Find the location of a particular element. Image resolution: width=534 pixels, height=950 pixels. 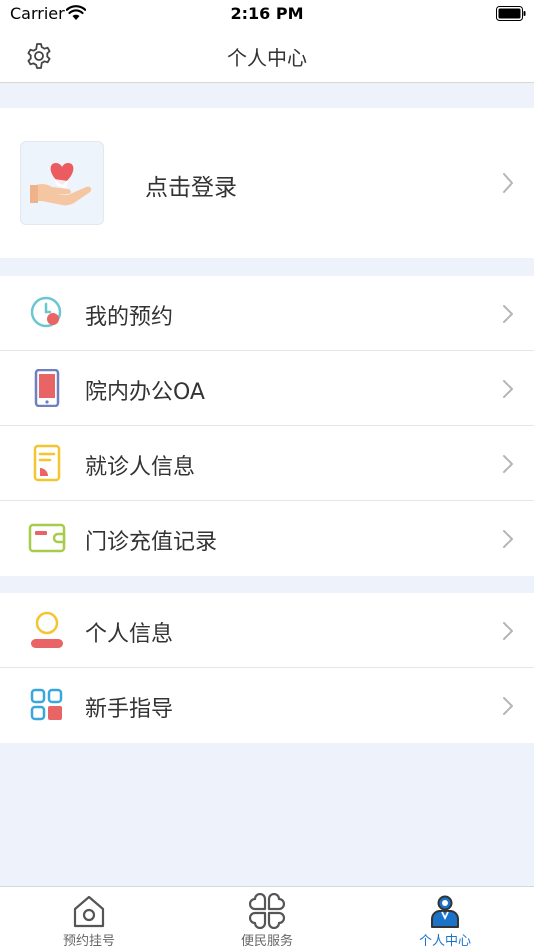

home-icon is located at coordinates (89, 911).